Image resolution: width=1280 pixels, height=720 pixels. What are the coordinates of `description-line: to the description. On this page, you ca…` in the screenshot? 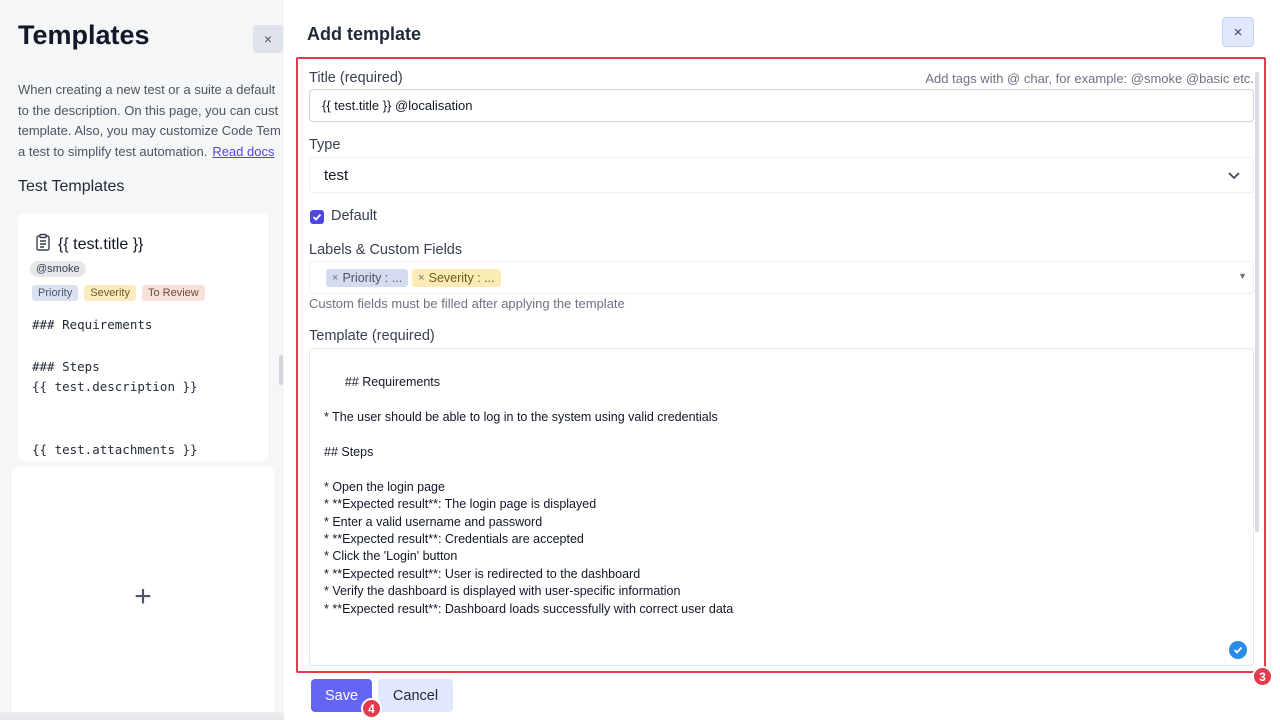 It's located at (148, 110).